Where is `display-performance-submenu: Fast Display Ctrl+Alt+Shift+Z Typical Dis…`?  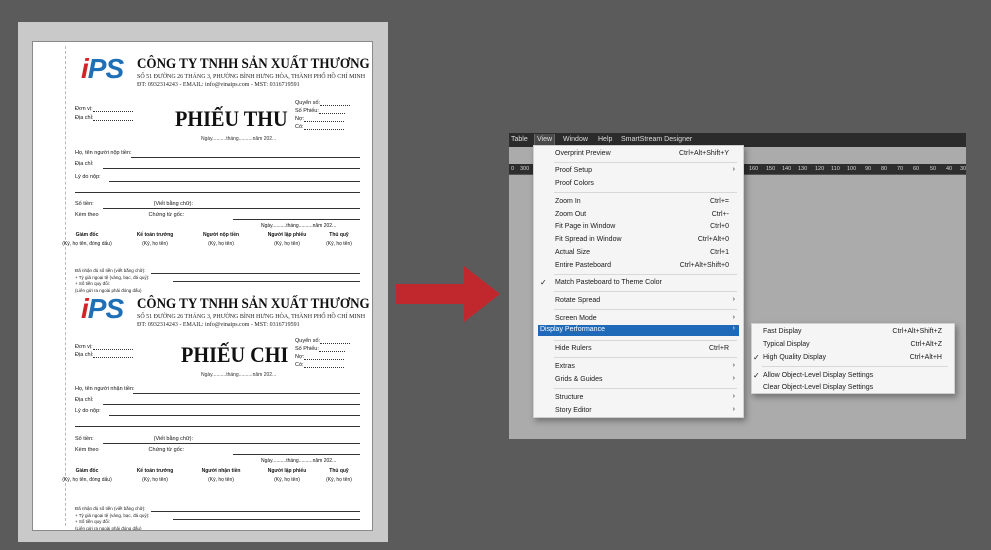 display-performance-submenu: Fast Display Ctrl+Alt+Shift+Z Typical Dis… is located at coordinates (853, 358).